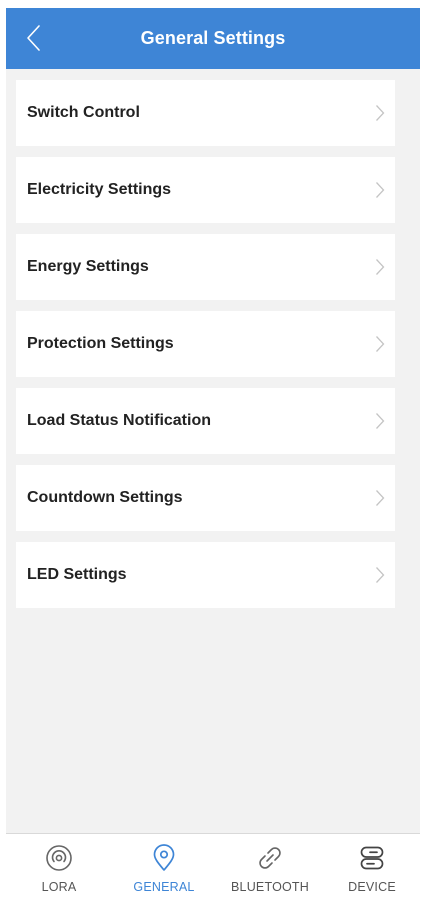 The image size is (426, 901). I want to click on tab-device: DEVICE, so click(371, 867).